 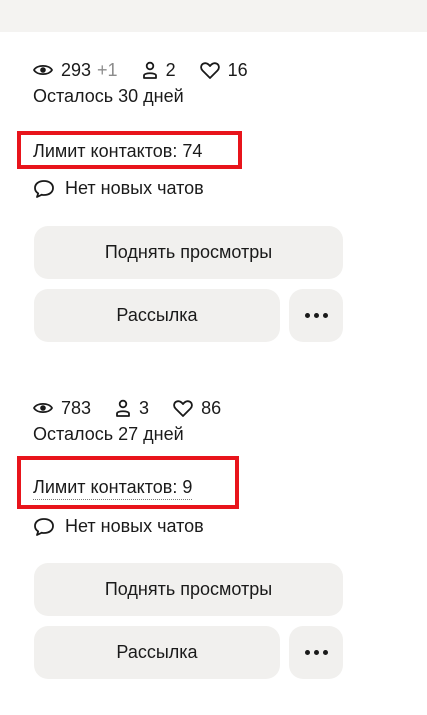 I want to click on views-count: 293, so click(x=76, y=69).